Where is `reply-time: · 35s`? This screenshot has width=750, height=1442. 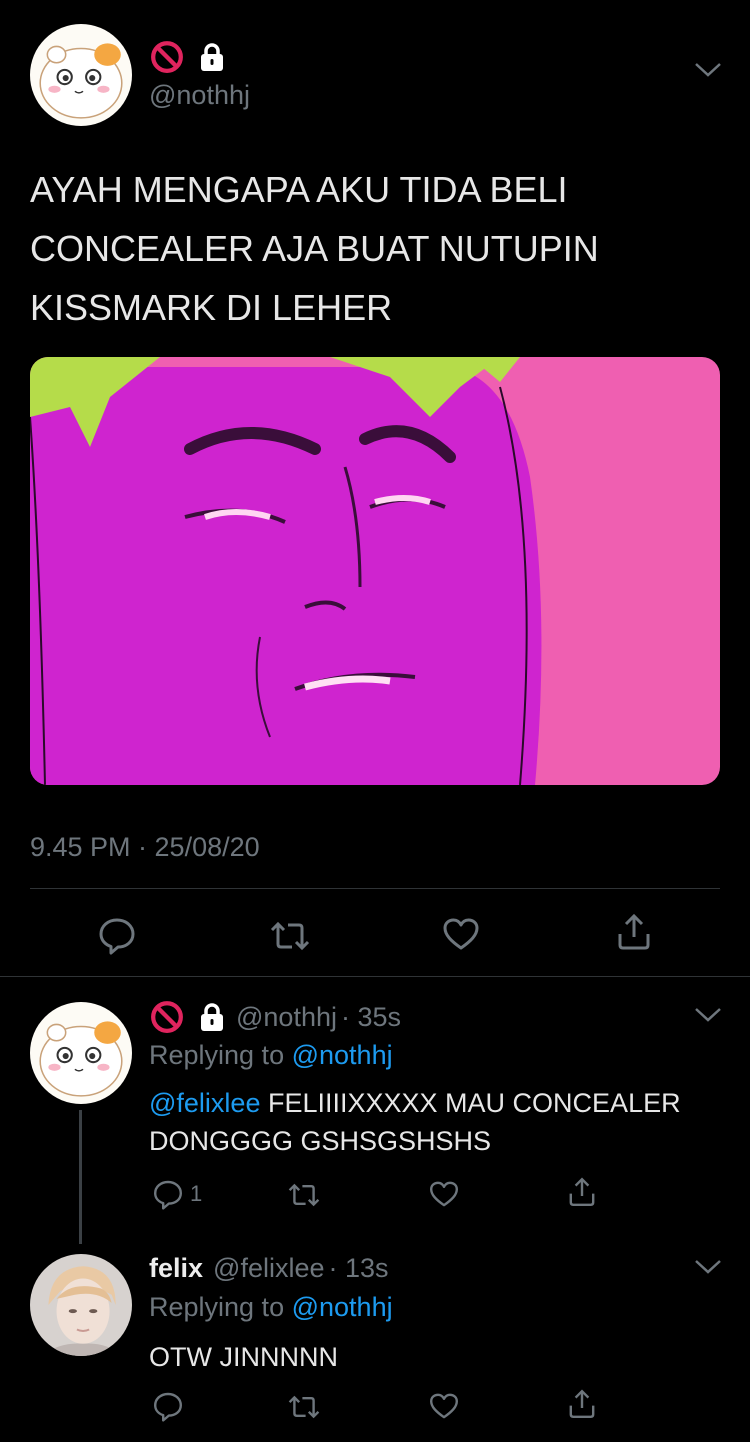 reply-time: · 35s is located at coordinates (371, 1016).